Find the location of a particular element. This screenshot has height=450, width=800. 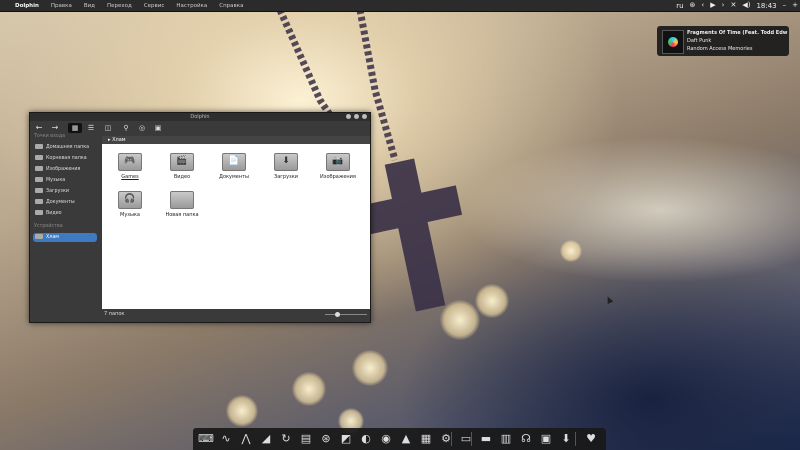

bird-icon: ◢ is located at coordinates (266, 439).